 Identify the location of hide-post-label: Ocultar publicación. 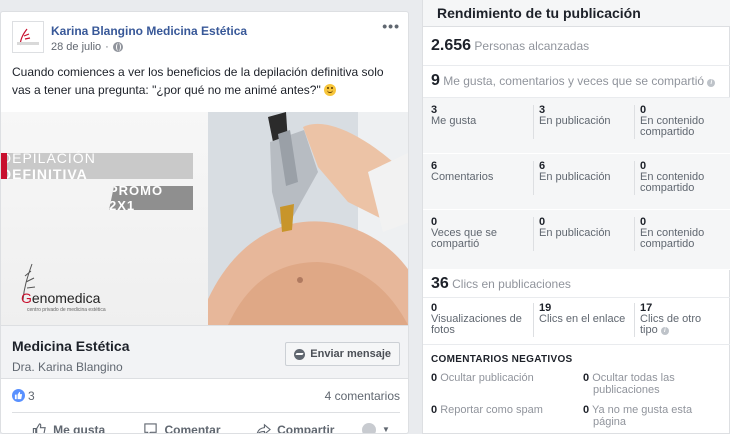
(487, 378).